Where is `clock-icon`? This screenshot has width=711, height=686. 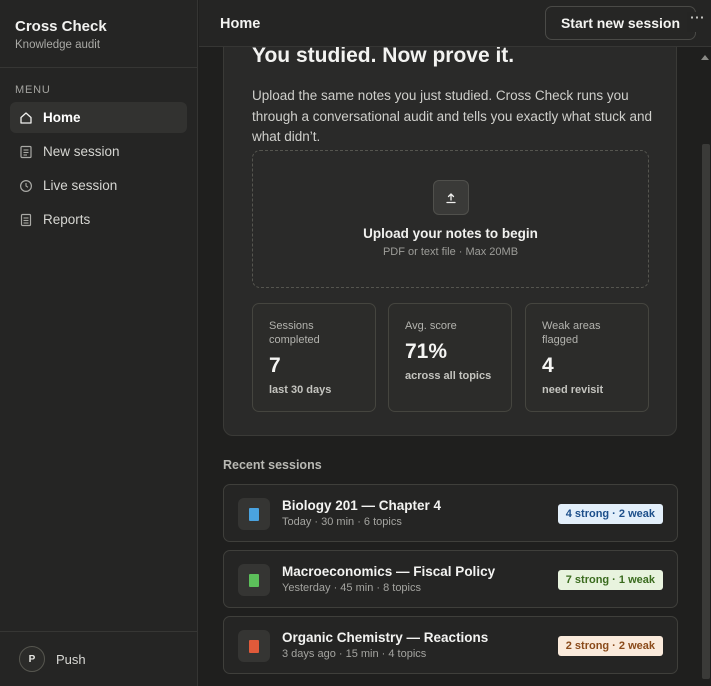 clock-icon is located at coordinates (26, 186).